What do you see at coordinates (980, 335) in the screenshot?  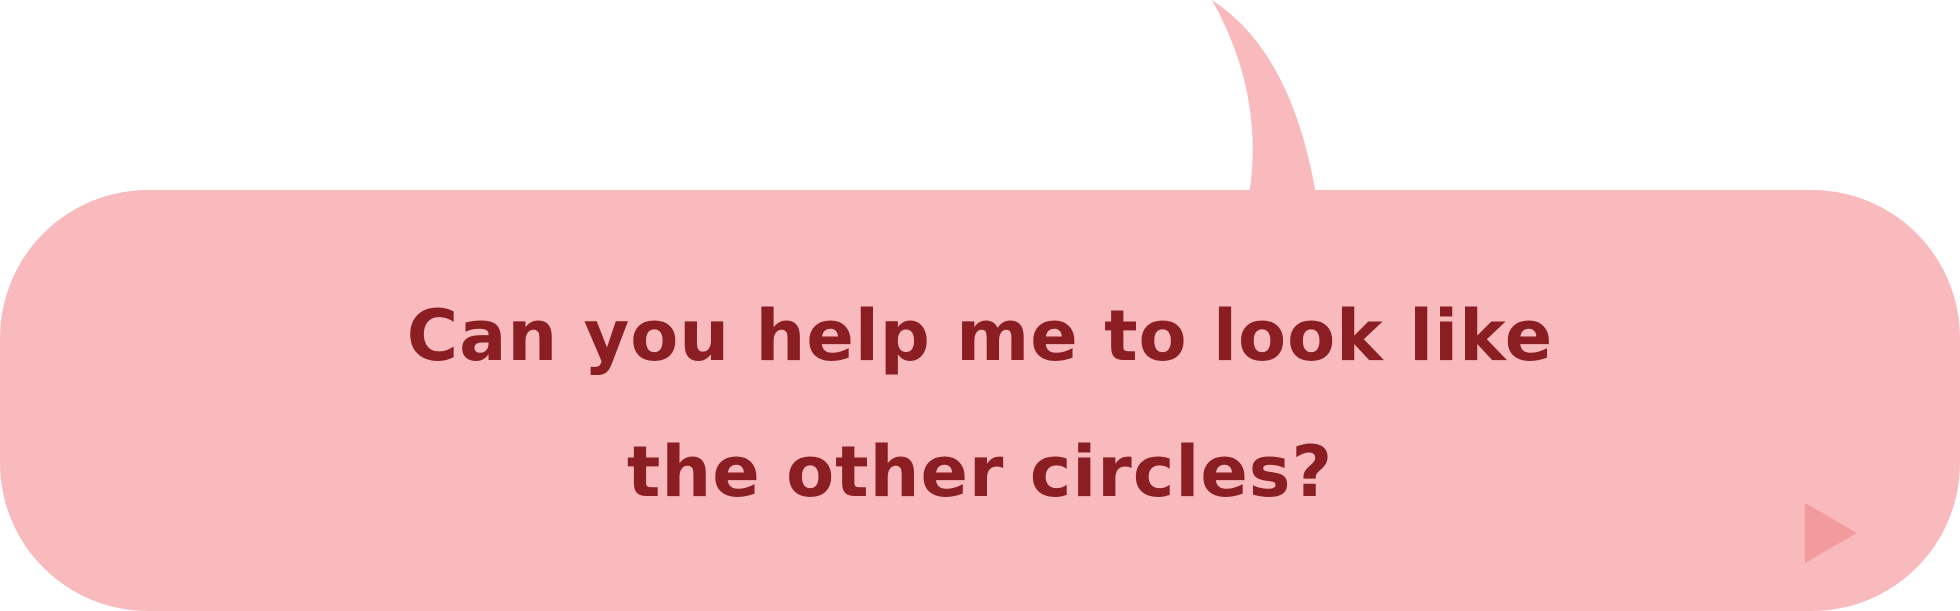 I see `dialog-line-1: Can you help me to look like` at bounding box center [980, 335].